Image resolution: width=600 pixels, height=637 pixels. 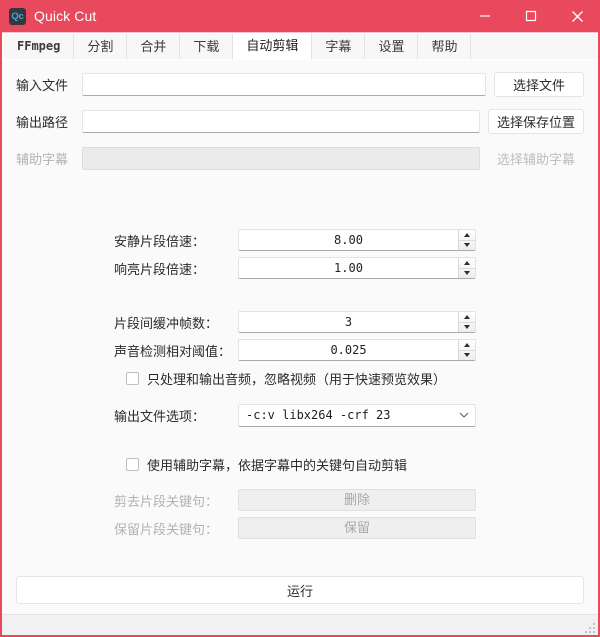 I want to click on choose-save-location-button: 选择保存位置, so click(x=535, y=121).